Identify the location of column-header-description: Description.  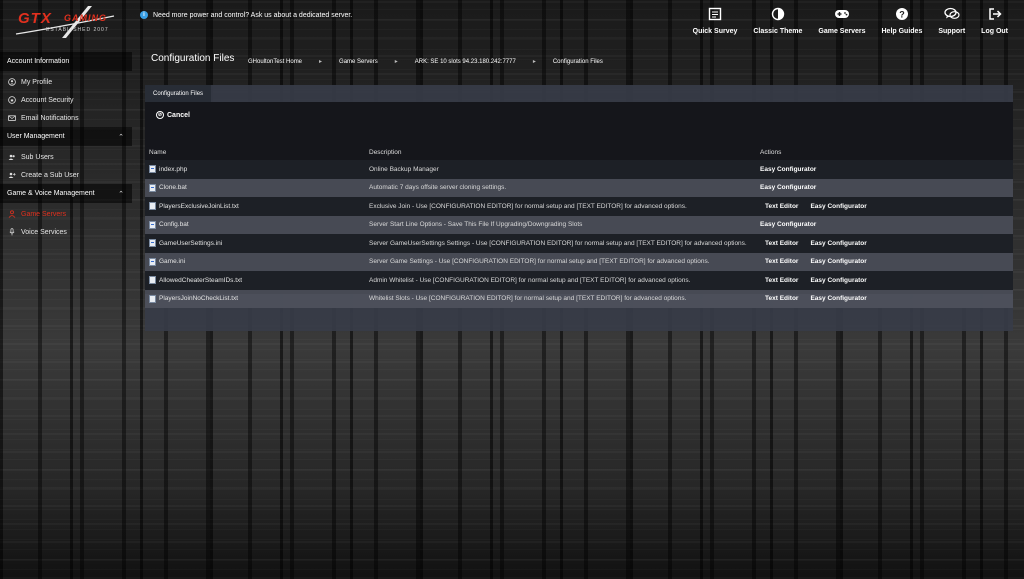
(385, 152).